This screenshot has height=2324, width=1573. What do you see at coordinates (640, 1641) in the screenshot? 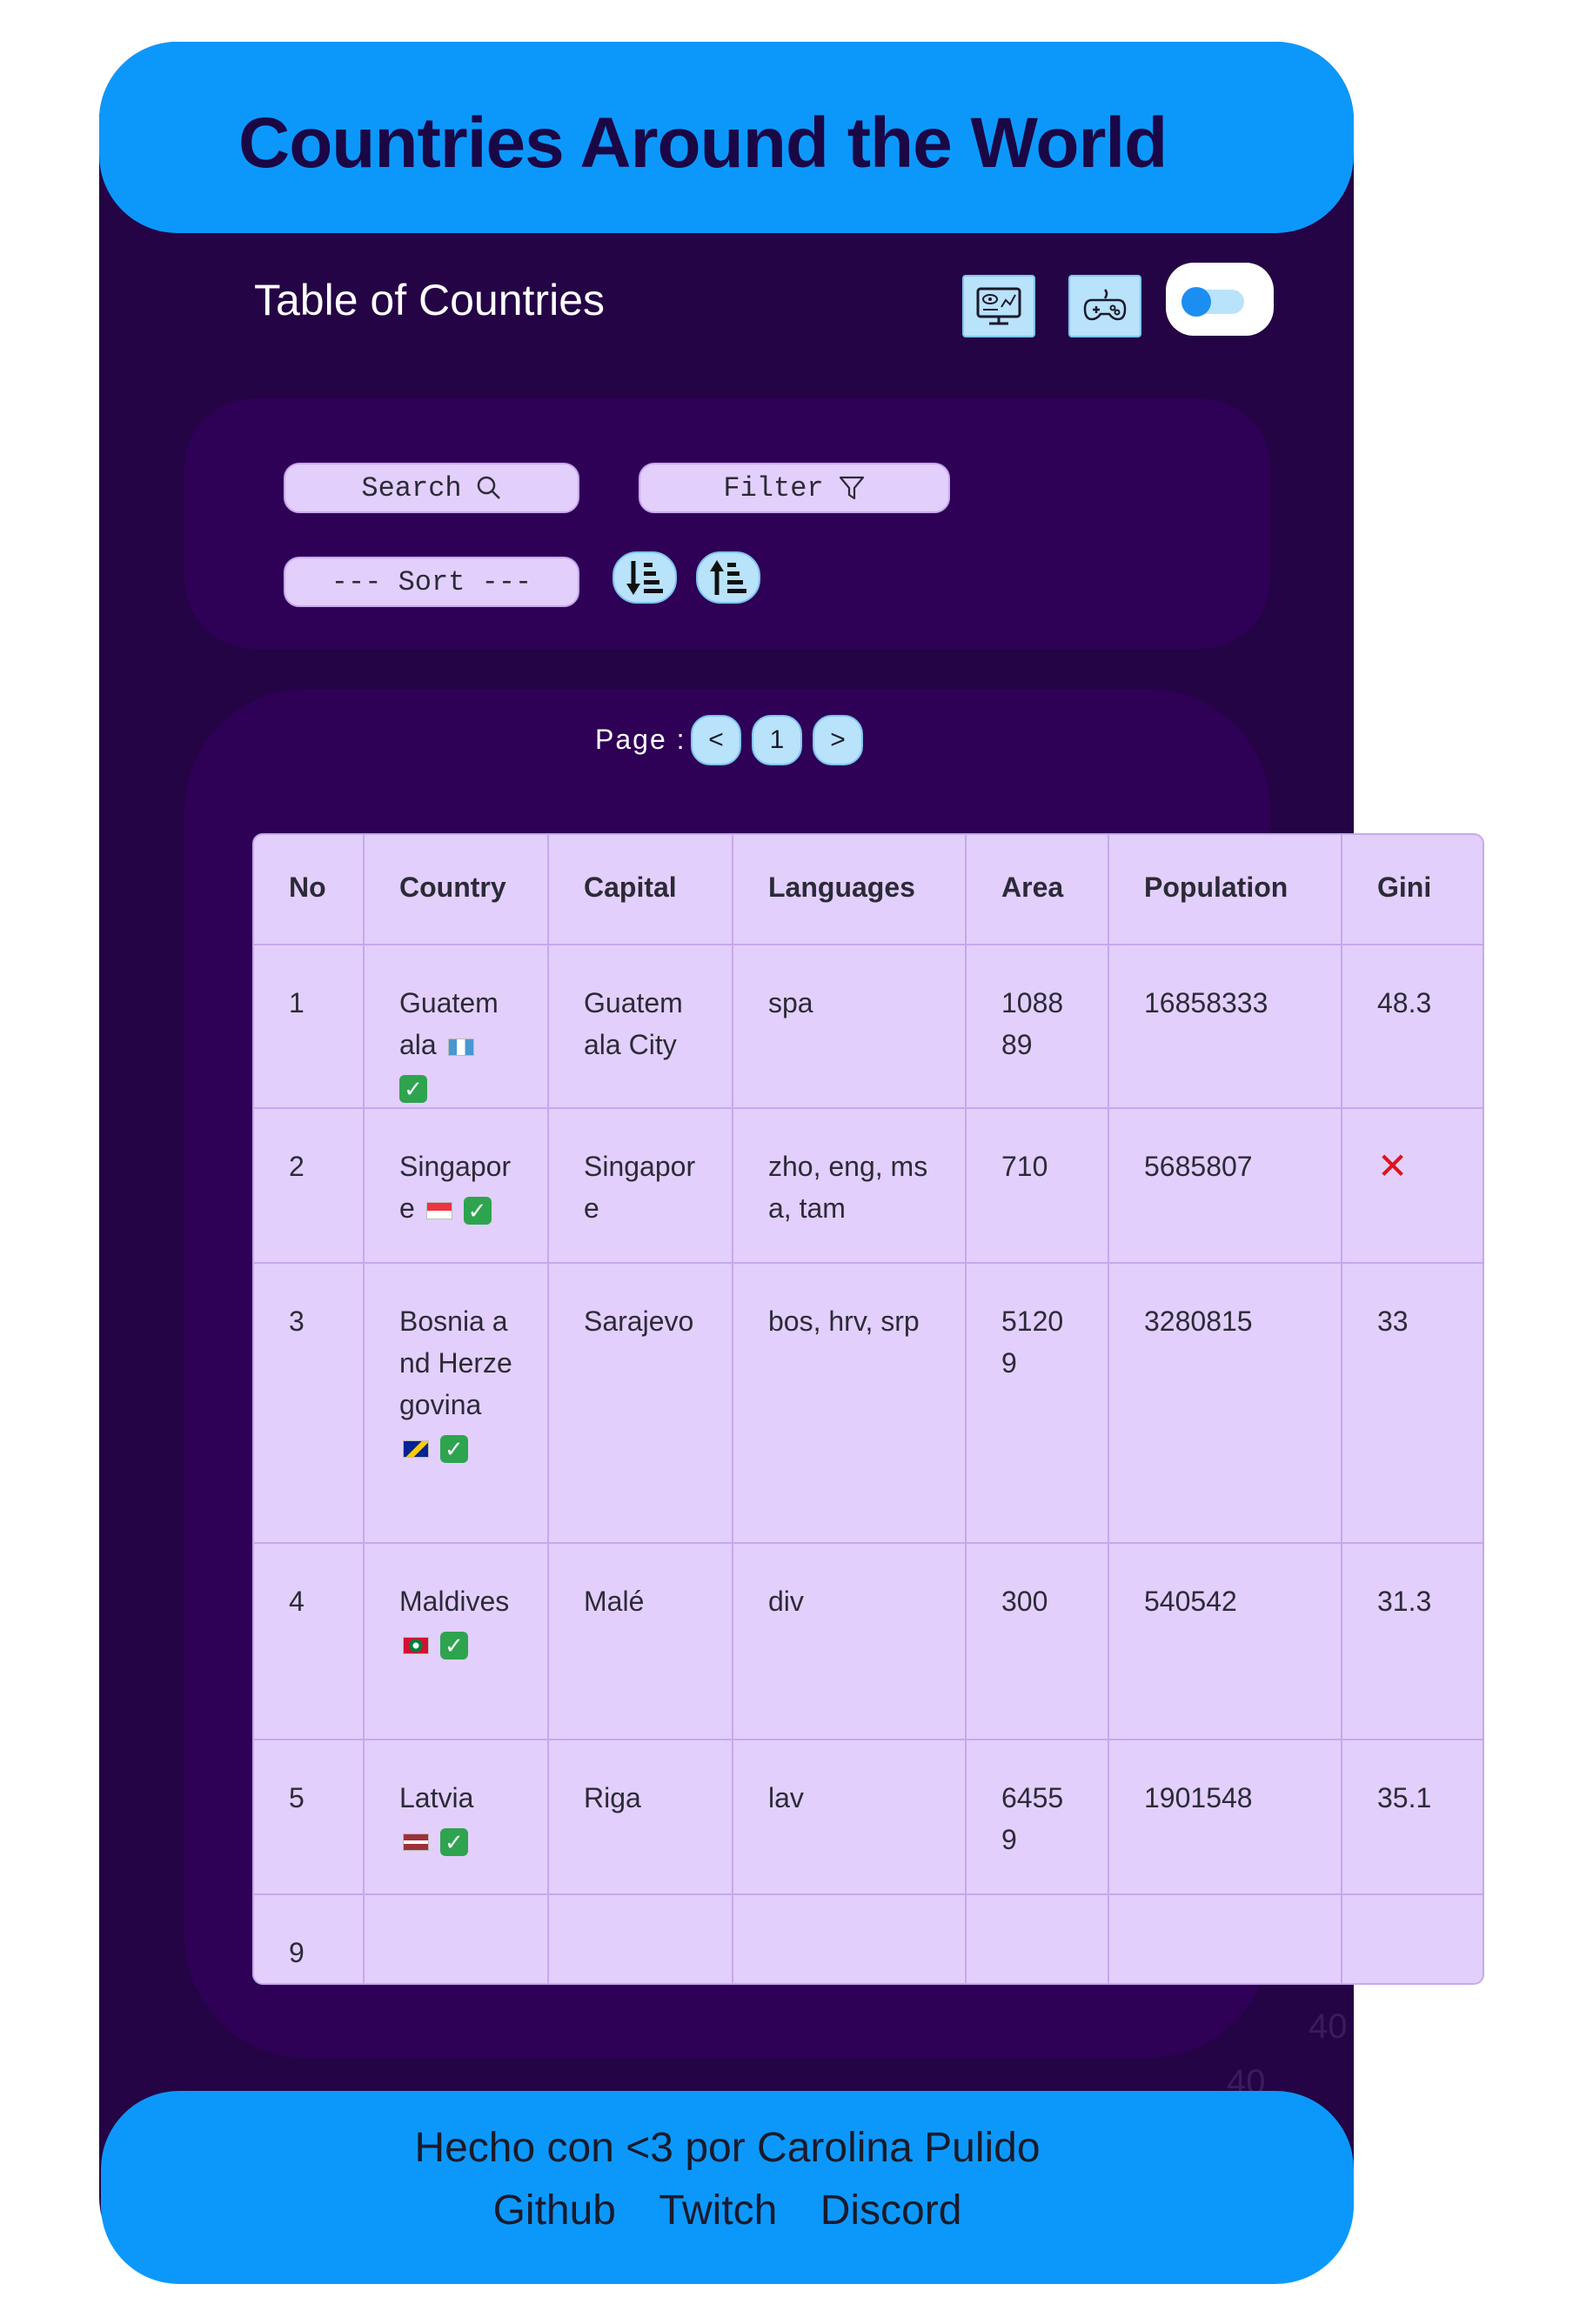
I see `cell-capital: Malé` at bounding box center [640, 1641].